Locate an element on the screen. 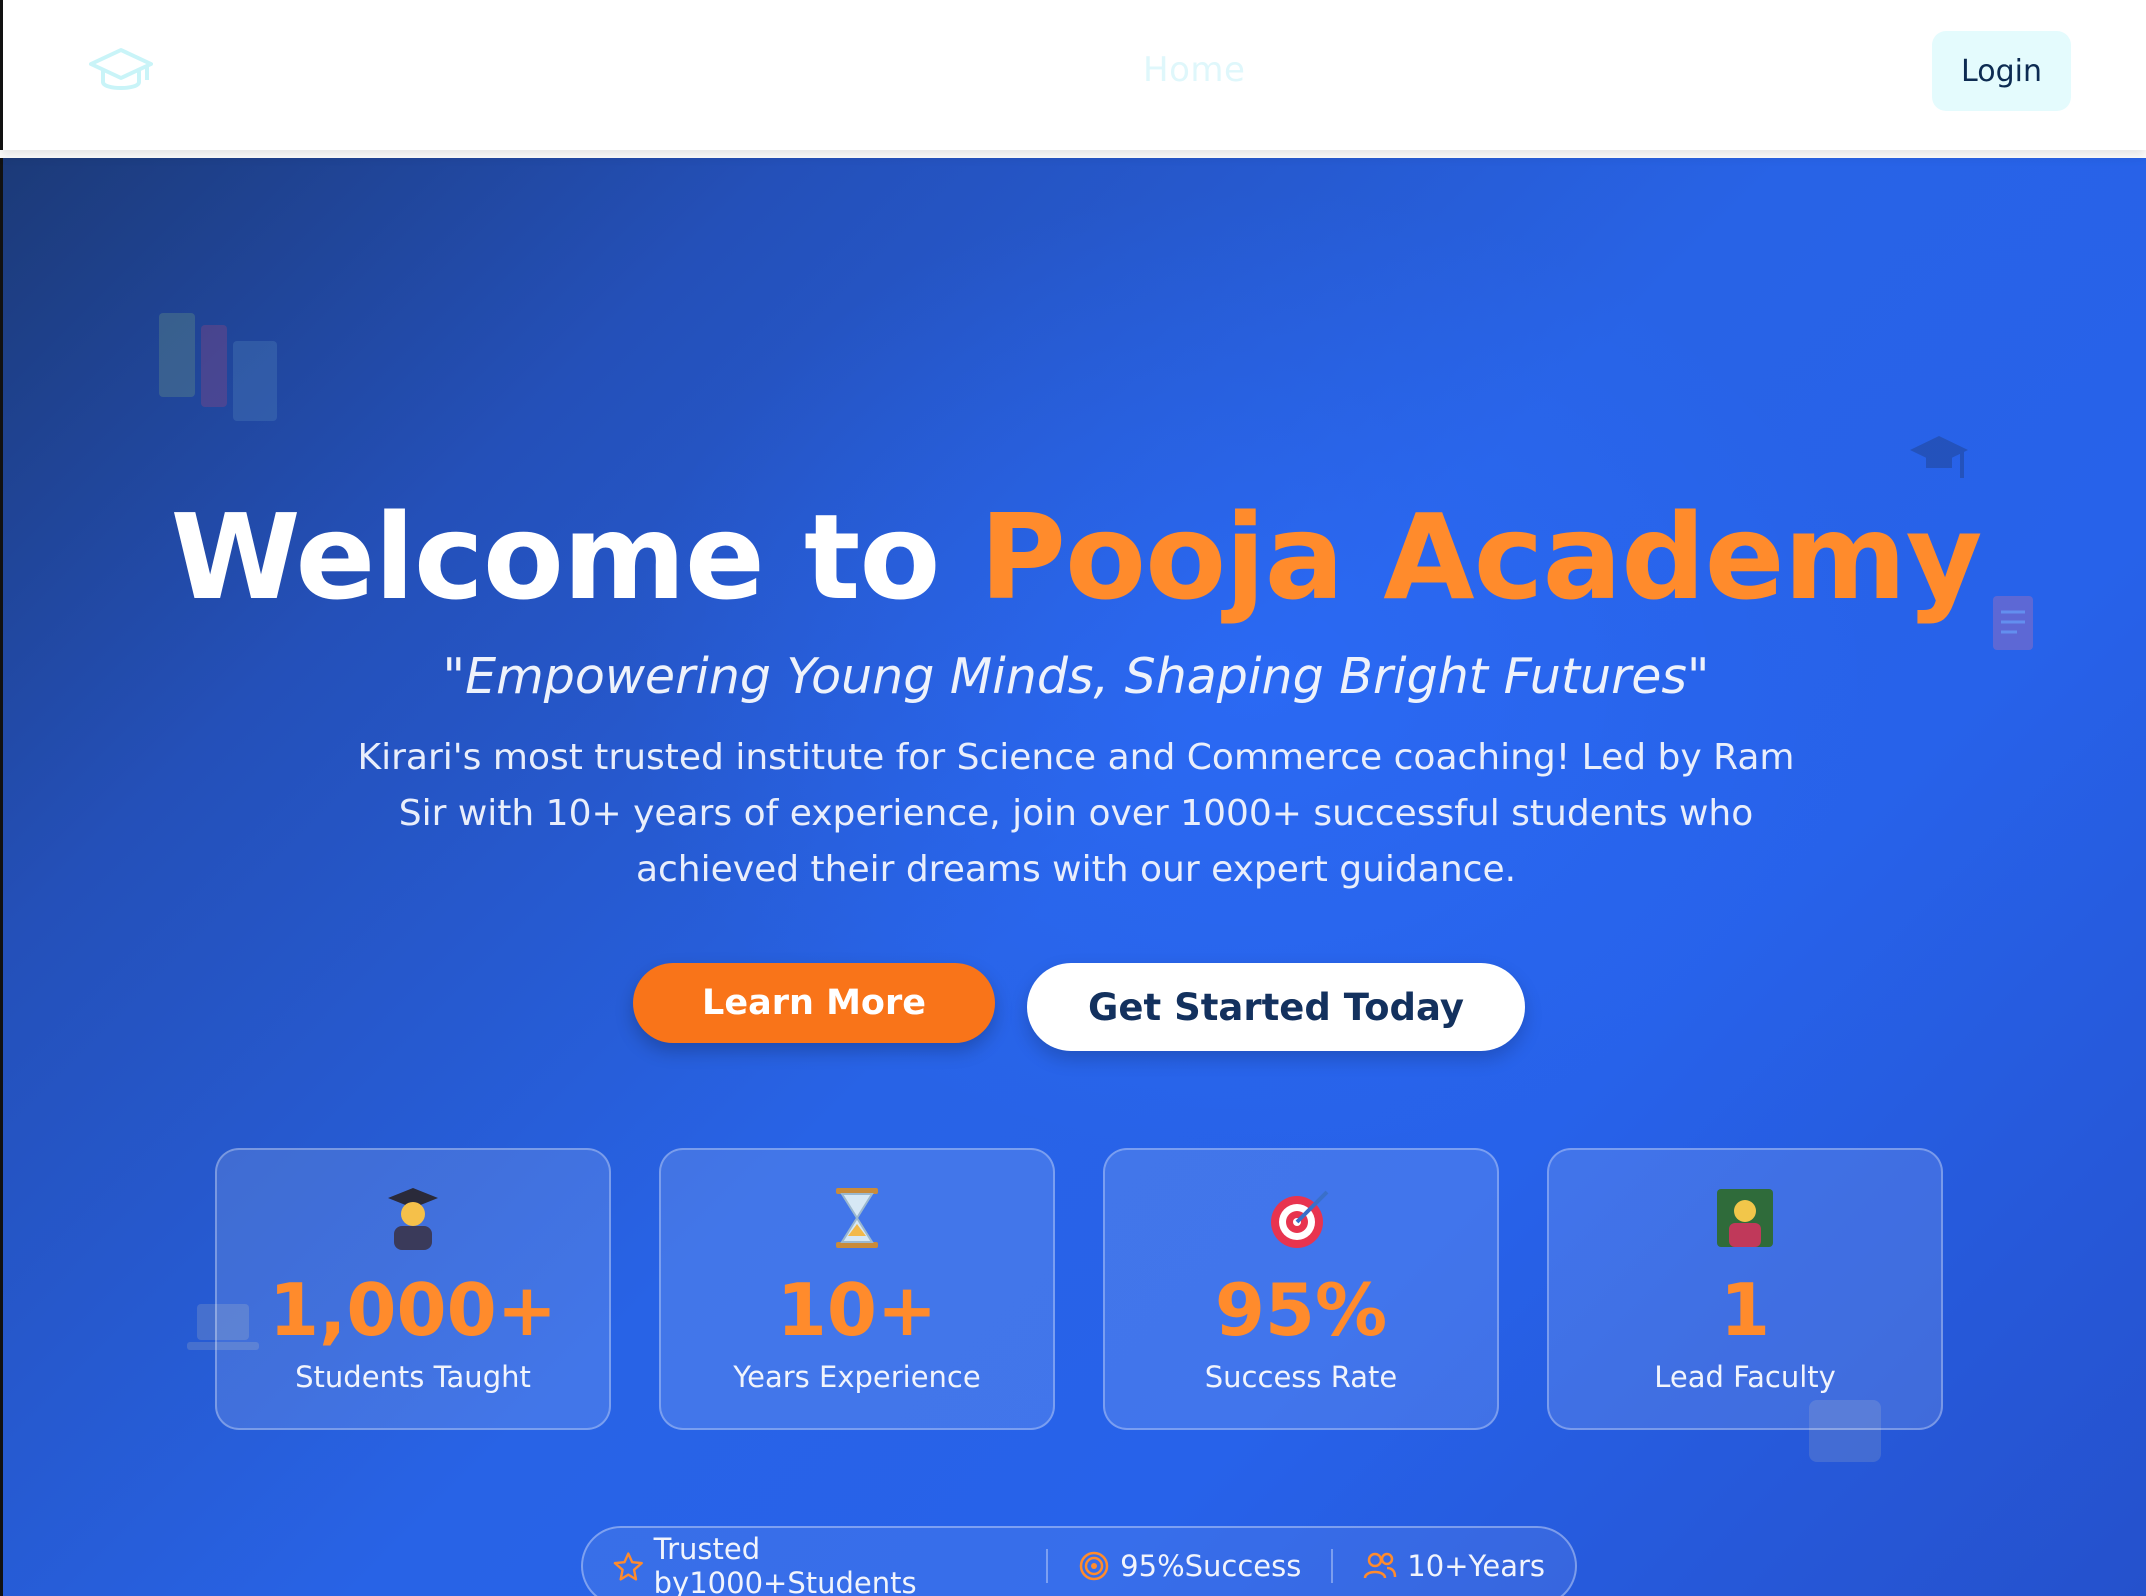 This screenshot has width=2146, height=1596. stat-label: Success Rate is located at coordinates (1301, 1377).